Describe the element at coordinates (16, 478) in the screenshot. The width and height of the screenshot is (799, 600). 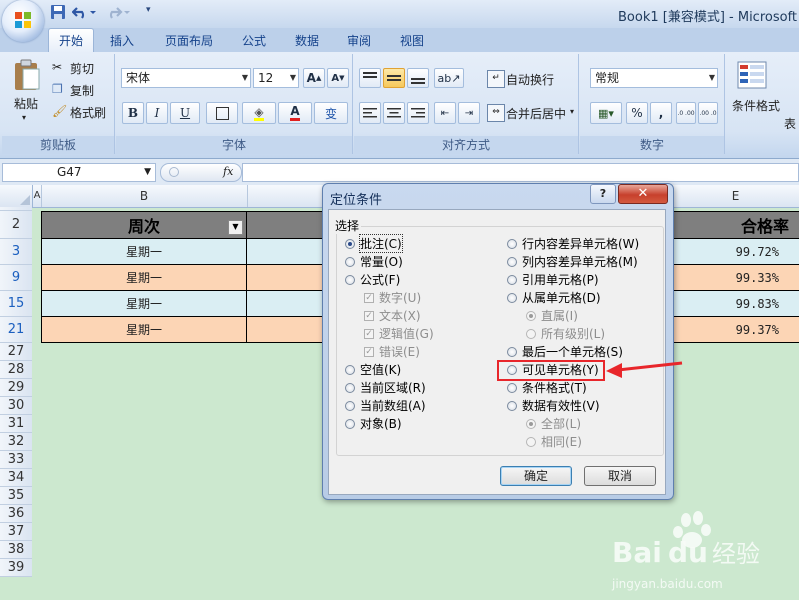
I see `row-header-34: 34` at that location.